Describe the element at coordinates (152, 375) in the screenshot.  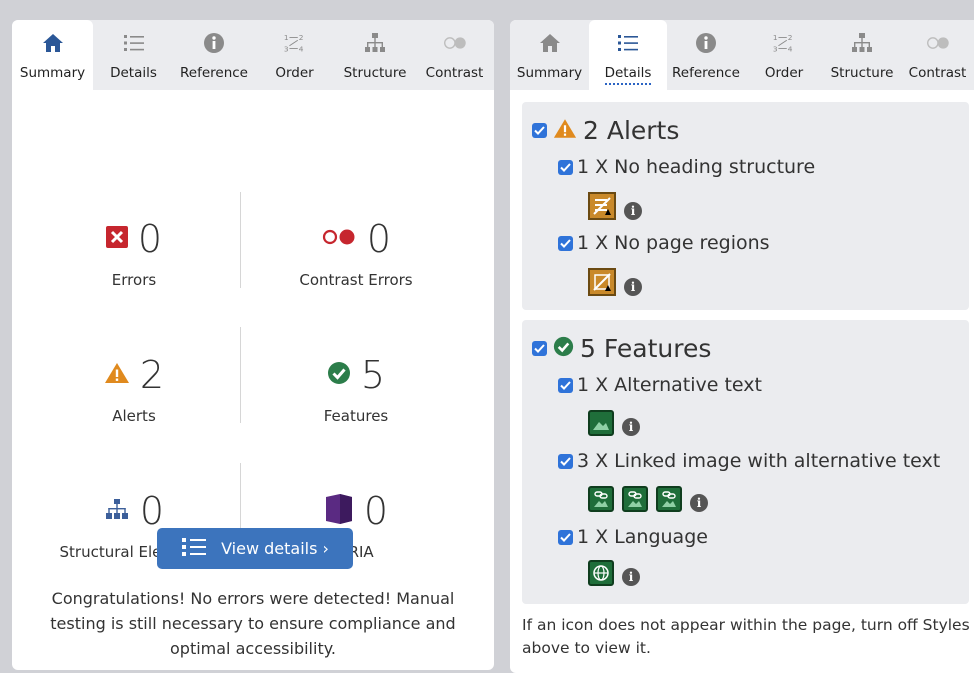
I see `alerts-count: 2` at that location.